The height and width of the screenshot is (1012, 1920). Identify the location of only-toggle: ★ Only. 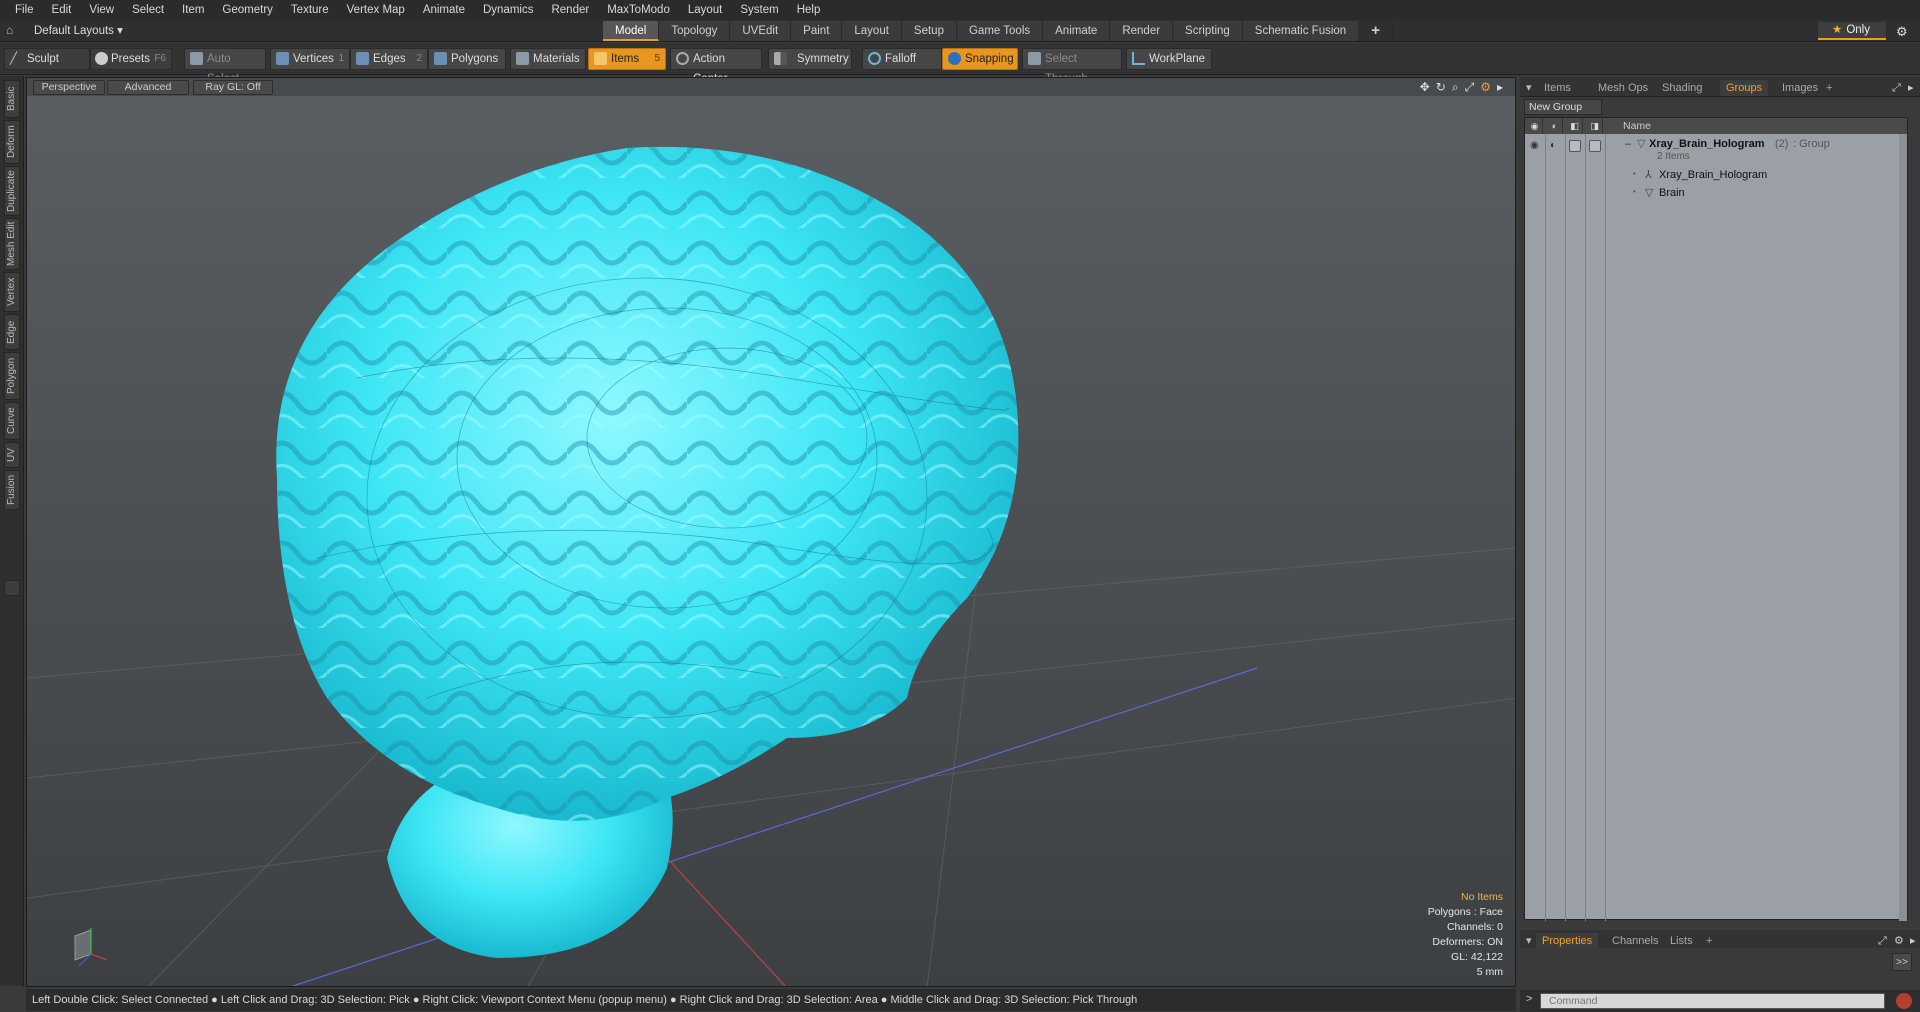
(1852, 31).